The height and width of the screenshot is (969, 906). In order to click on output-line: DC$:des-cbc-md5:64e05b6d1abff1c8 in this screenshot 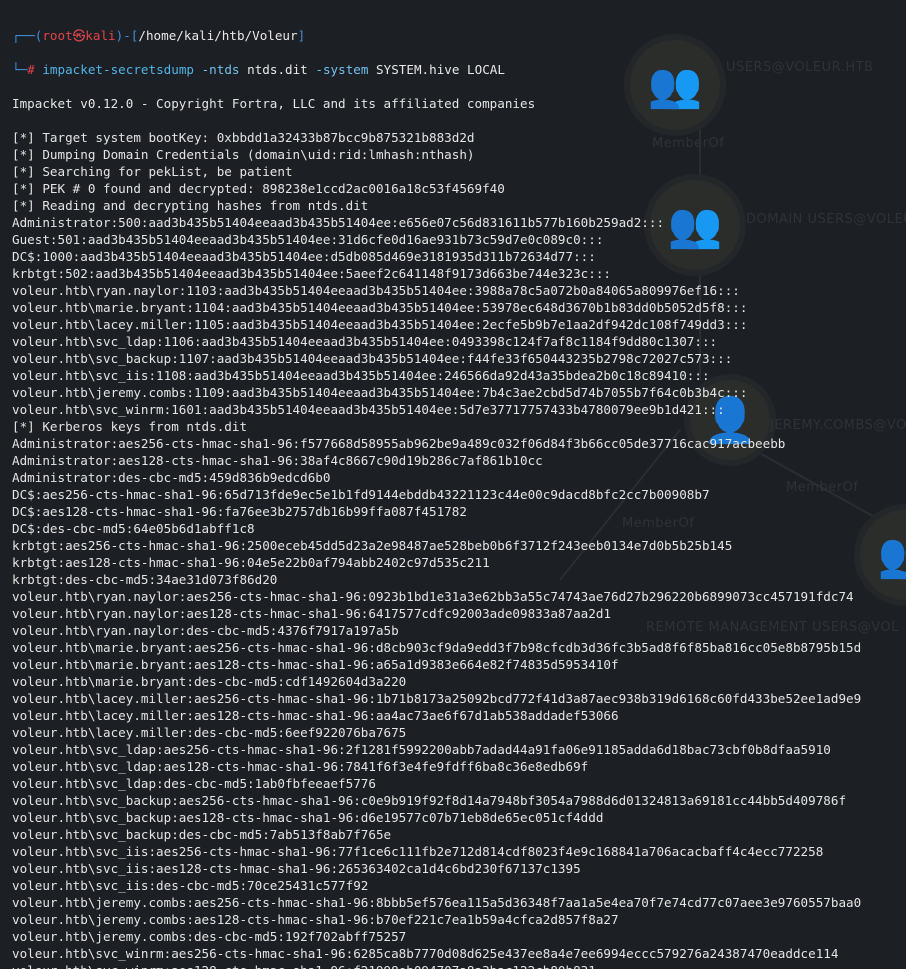, I will do `click(133, 528)`.